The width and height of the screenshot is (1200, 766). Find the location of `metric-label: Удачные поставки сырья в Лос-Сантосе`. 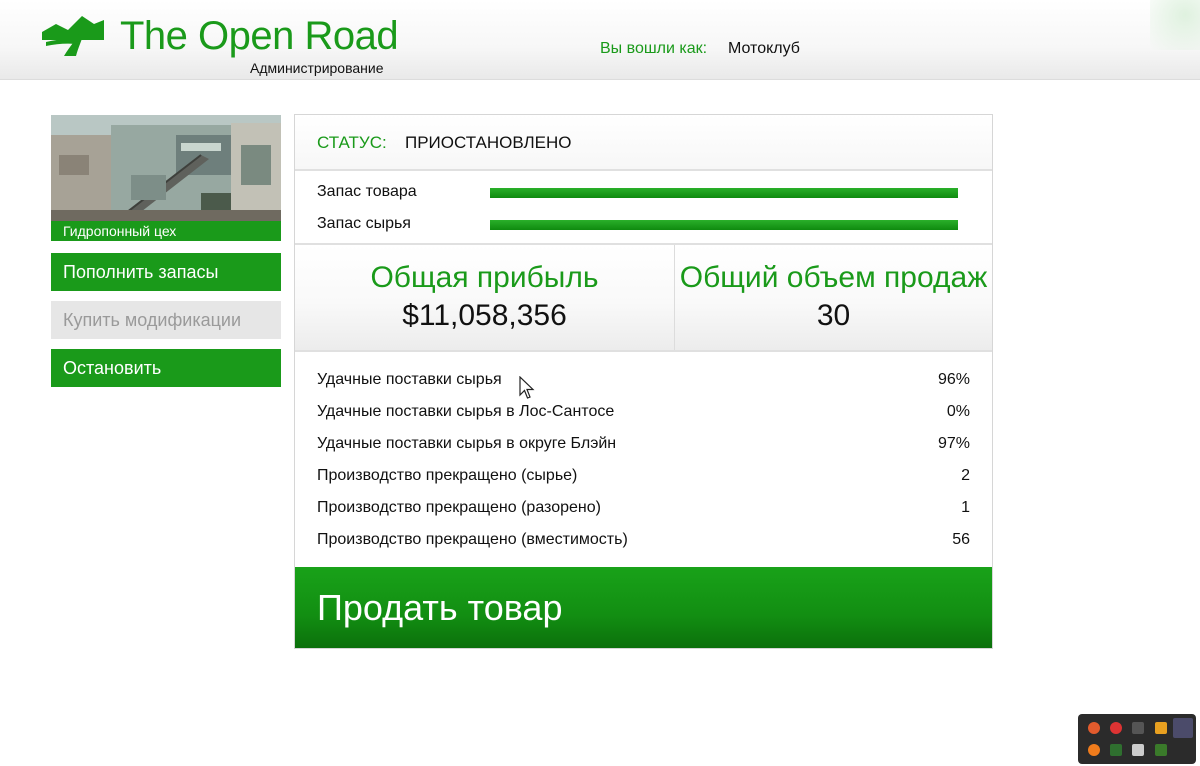

metric-label: Удачные поставки сырья в Лос-Сантосе is located at coordinates (466, 411).